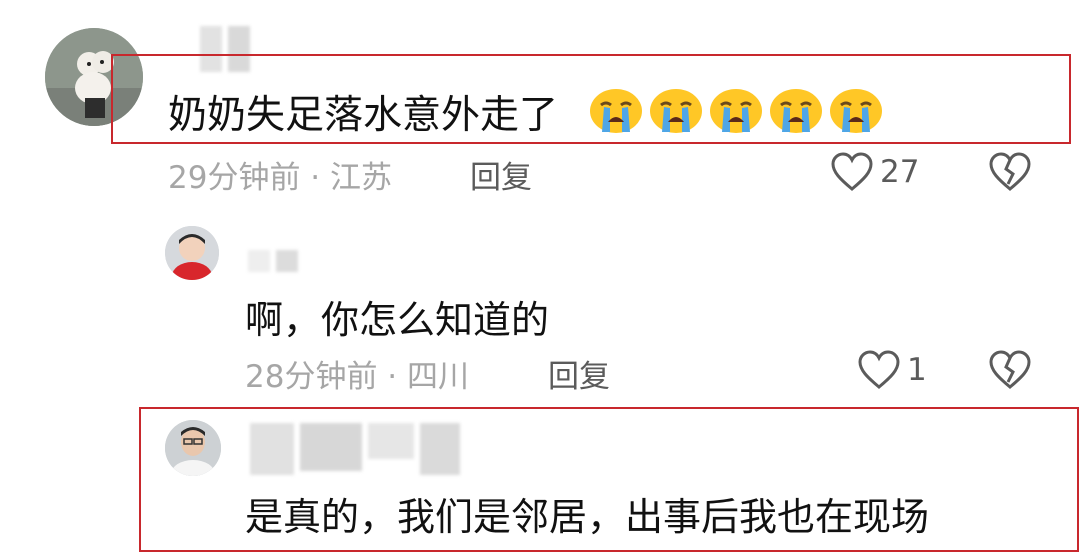  What do you see at coordinates (900, 172) in the screenshot?
I see `like-count: 27` at bounding box center [900, 172].